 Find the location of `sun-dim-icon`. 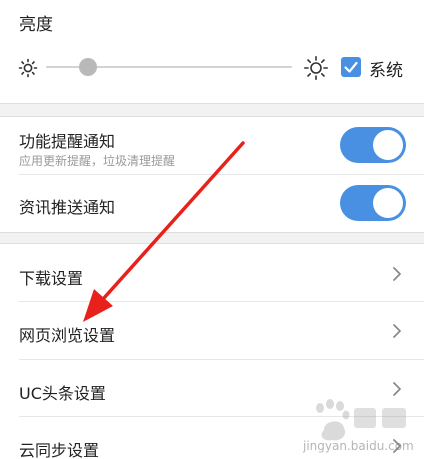

sun-dim-icon is located at coordinates (28, 68).